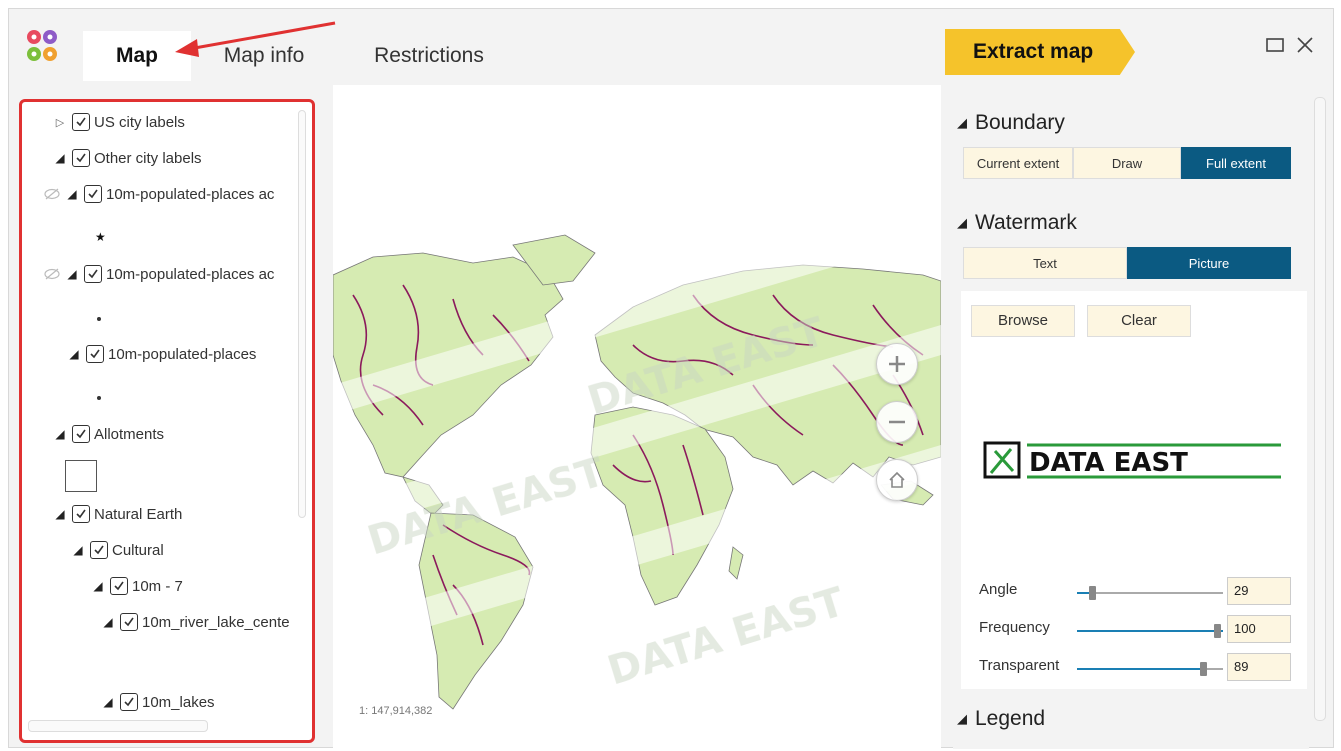 The width and height of the screenshot is (1341, 751). What do you see at coordinates (1026, 222) in the screenshot?
I see `watermark-title: Watermark` at bounding box center [1026, 222].